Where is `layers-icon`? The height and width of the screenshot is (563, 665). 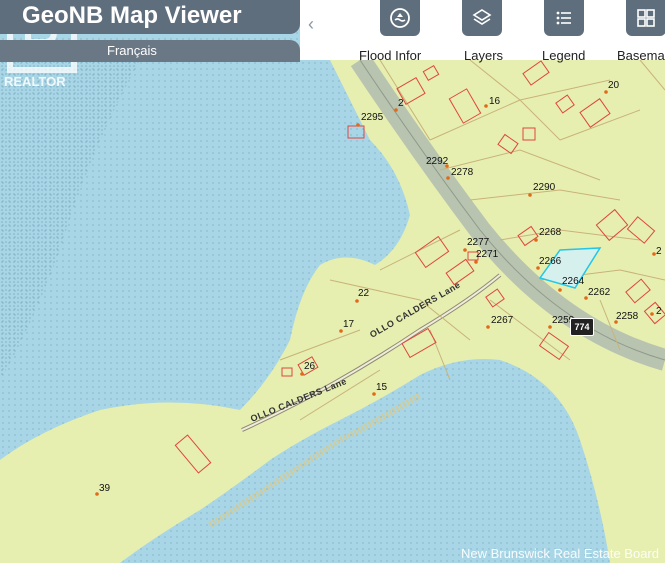 layers-icon is located at coordinates (482, 17).